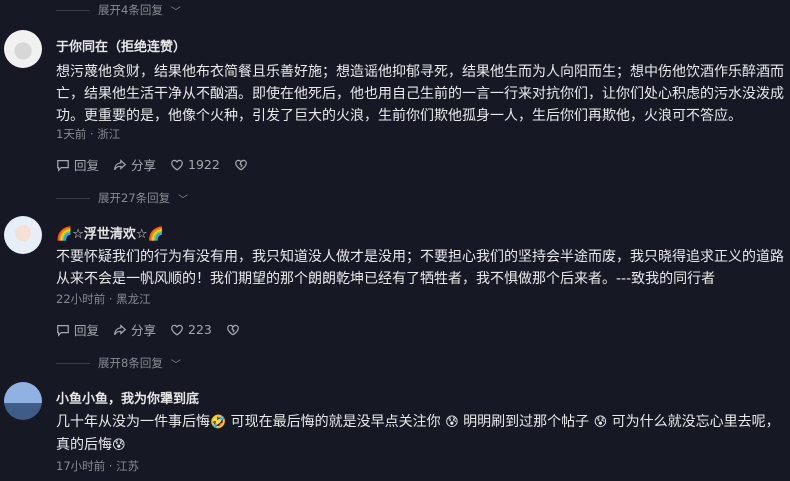 The image size is (790, 481). Describe the element at coordinates (204, 164) in the screenshot. I see `like-count: 1922` at that location.